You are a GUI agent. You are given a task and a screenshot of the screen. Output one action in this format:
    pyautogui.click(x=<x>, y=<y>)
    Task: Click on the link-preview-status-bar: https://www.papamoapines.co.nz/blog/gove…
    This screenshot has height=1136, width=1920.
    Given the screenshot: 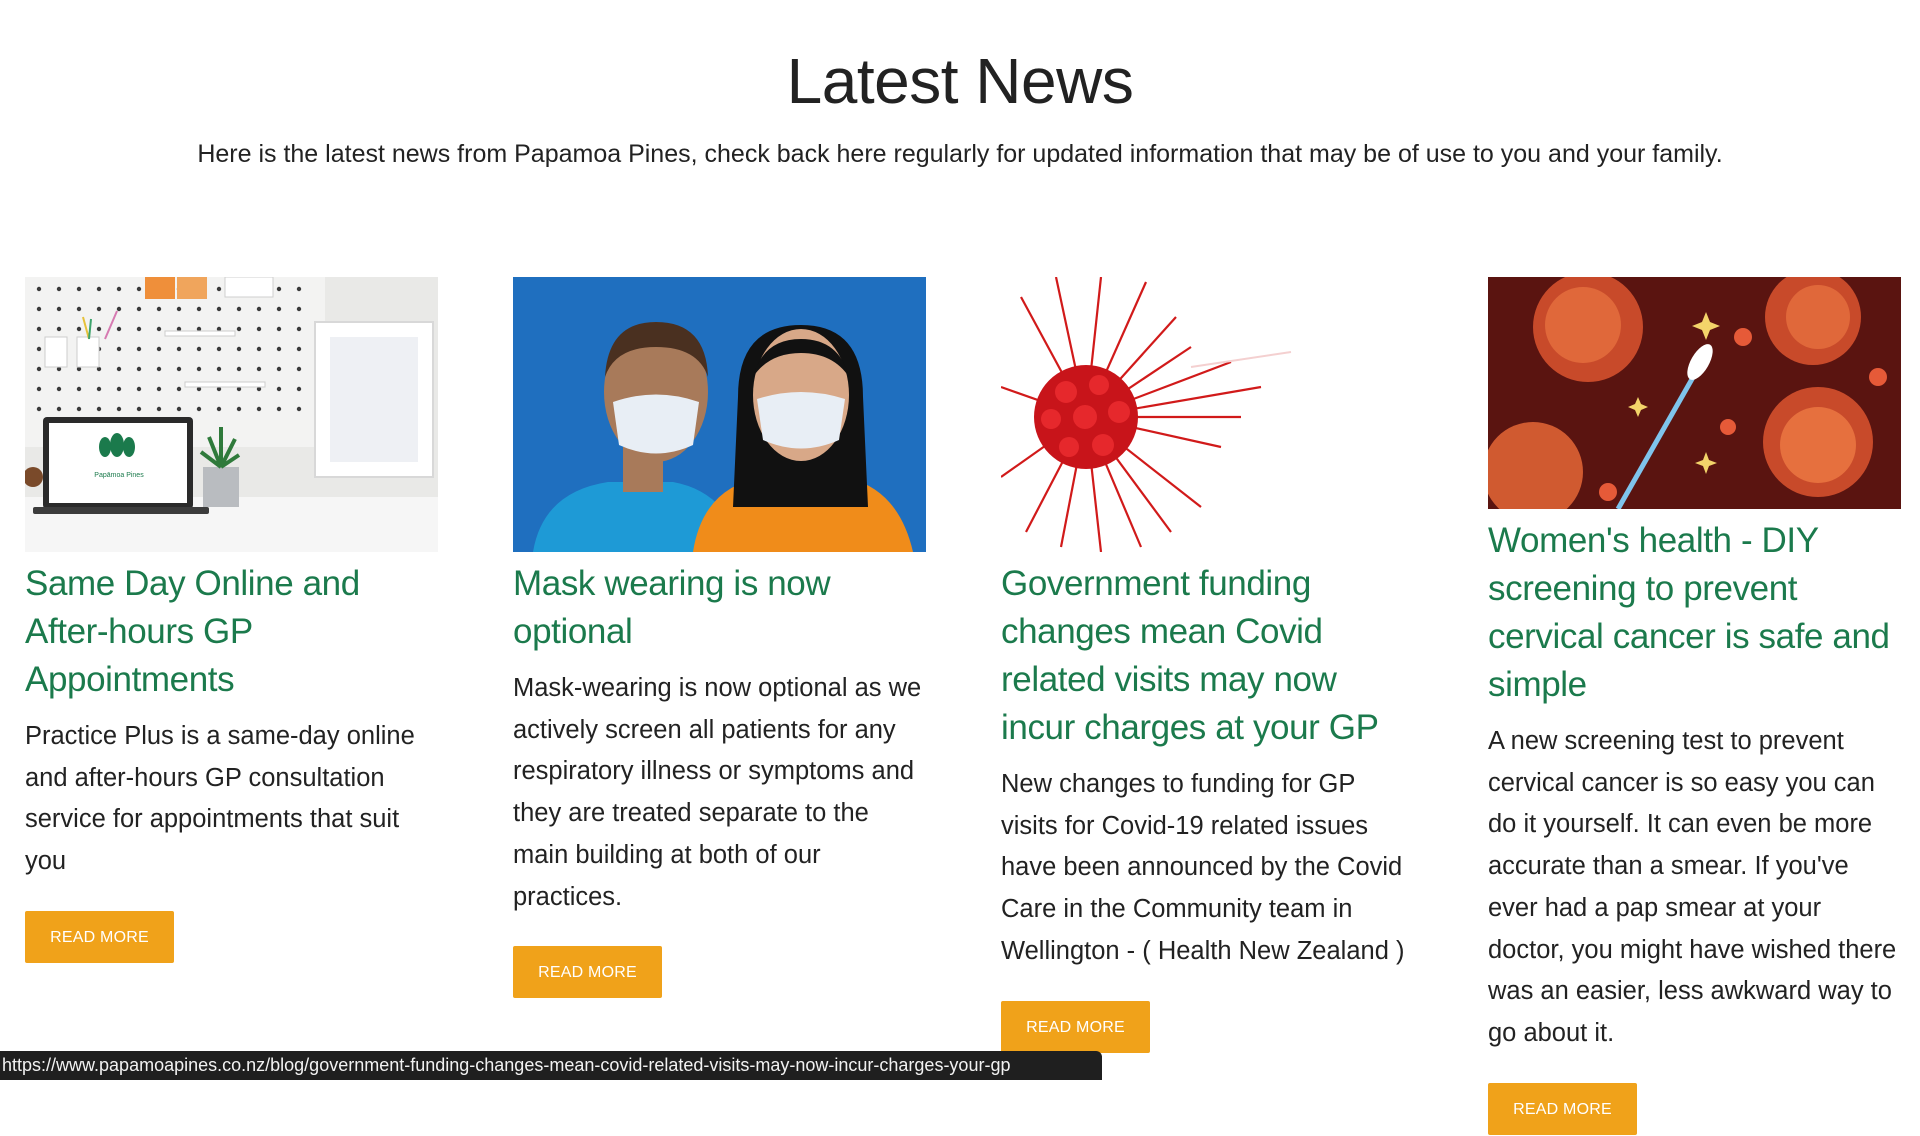 What is the action you would take?
    pyautogui.click(x=551, y=1065)
    